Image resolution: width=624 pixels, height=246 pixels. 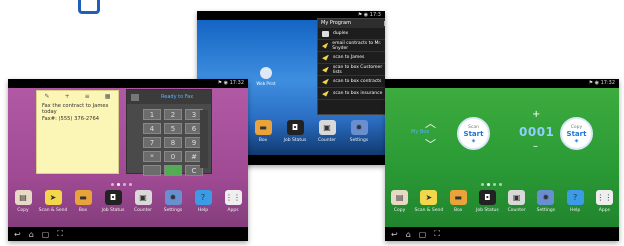 I want to click on keypad-key: 1, so click(x=152, y=114).